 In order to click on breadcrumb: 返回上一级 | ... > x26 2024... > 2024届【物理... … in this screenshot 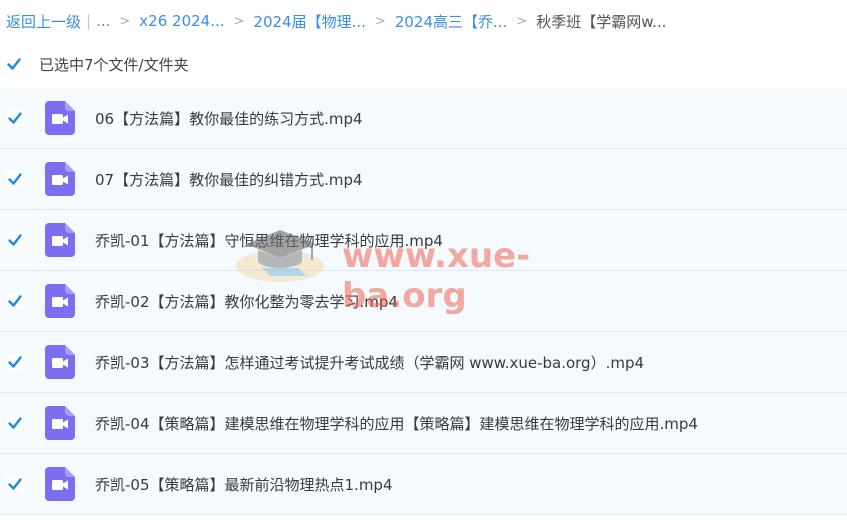, I will do `click(423, 21)`.